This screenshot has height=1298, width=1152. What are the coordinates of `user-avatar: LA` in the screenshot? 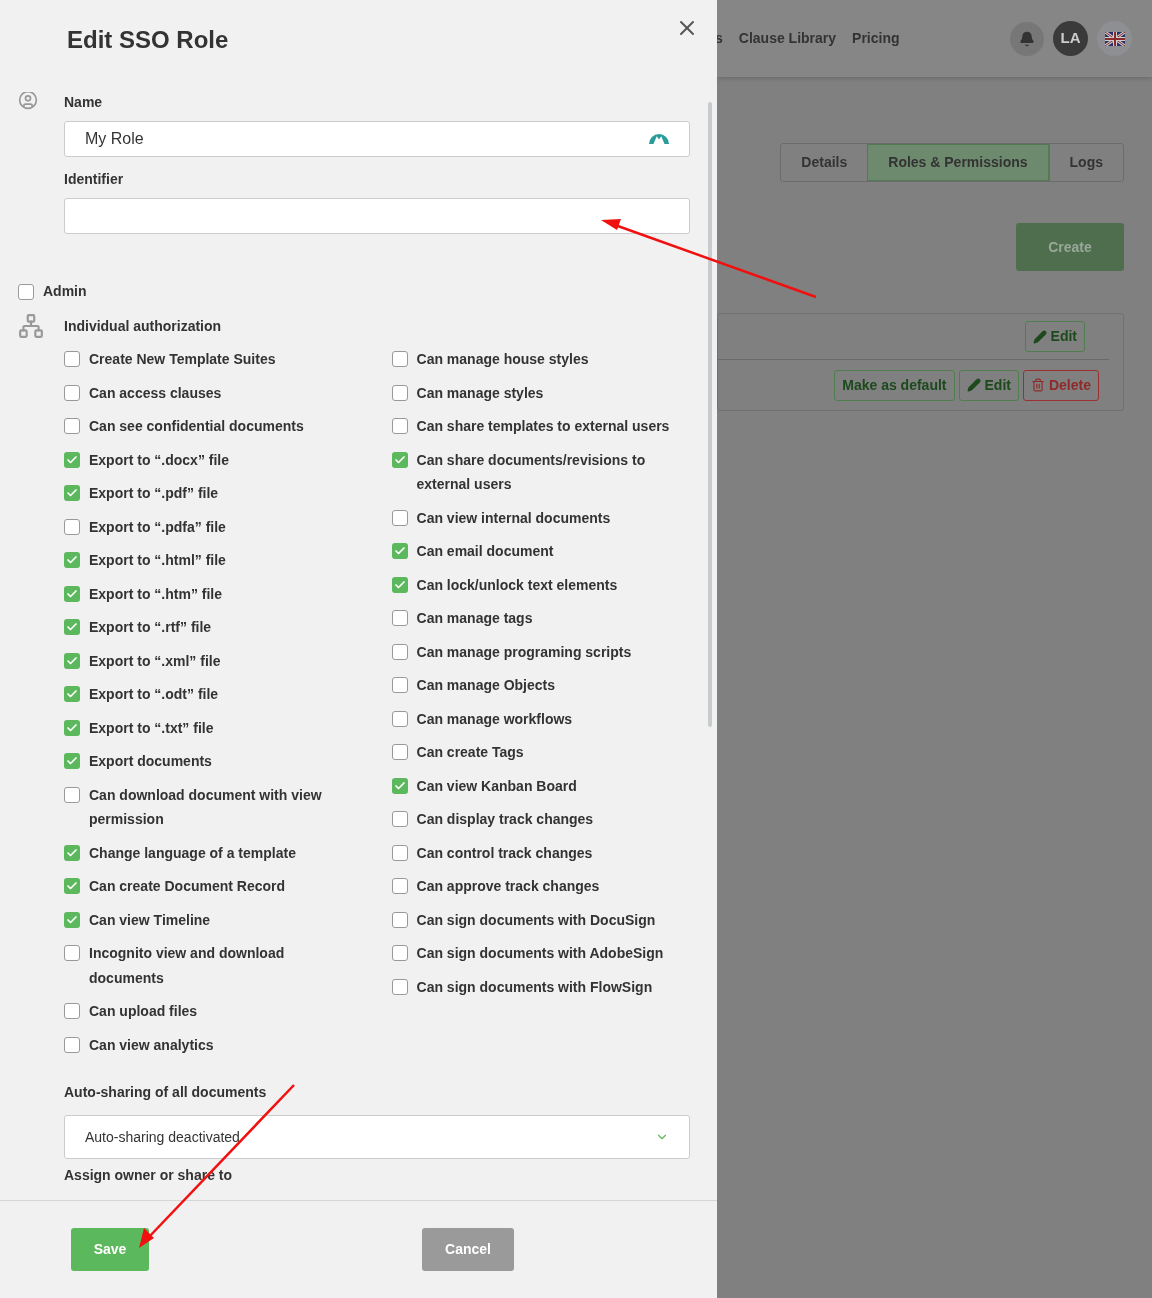 It's located at (1070, 38).